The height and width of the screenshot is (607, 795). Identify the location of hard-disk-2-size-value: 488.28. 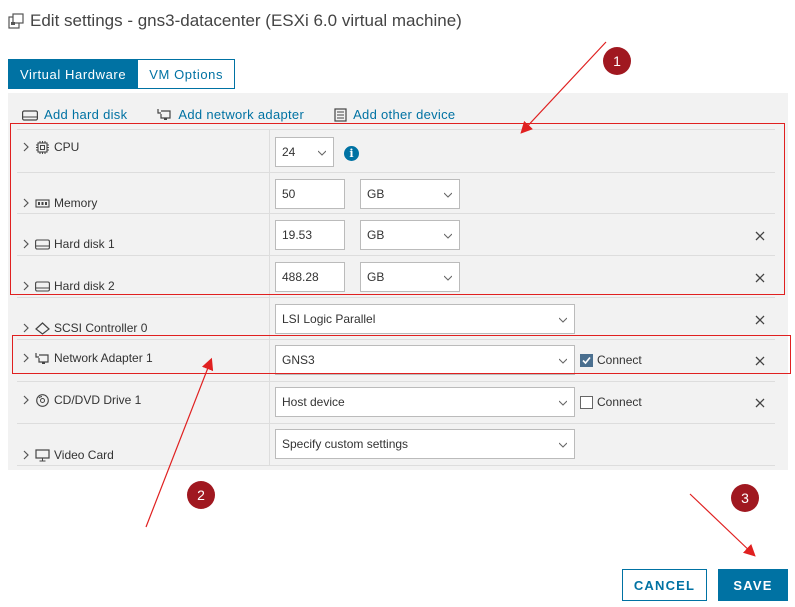
(300, 277).